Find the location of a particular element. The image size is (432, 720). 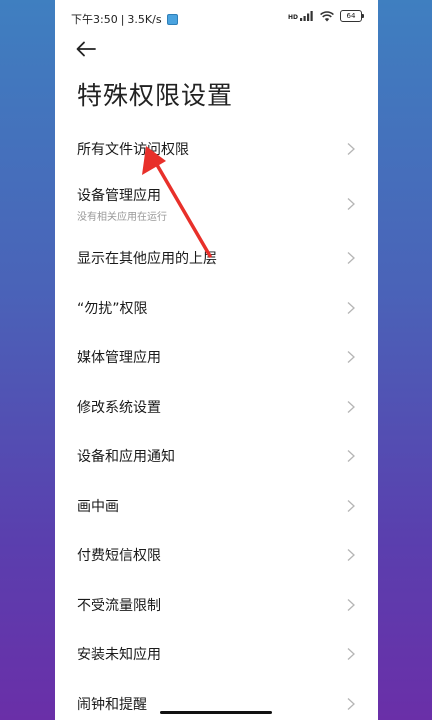

list-item-device-admin-apps: 设备管理应用 没有相关应用在运行 is located at coordinates (216, 204).